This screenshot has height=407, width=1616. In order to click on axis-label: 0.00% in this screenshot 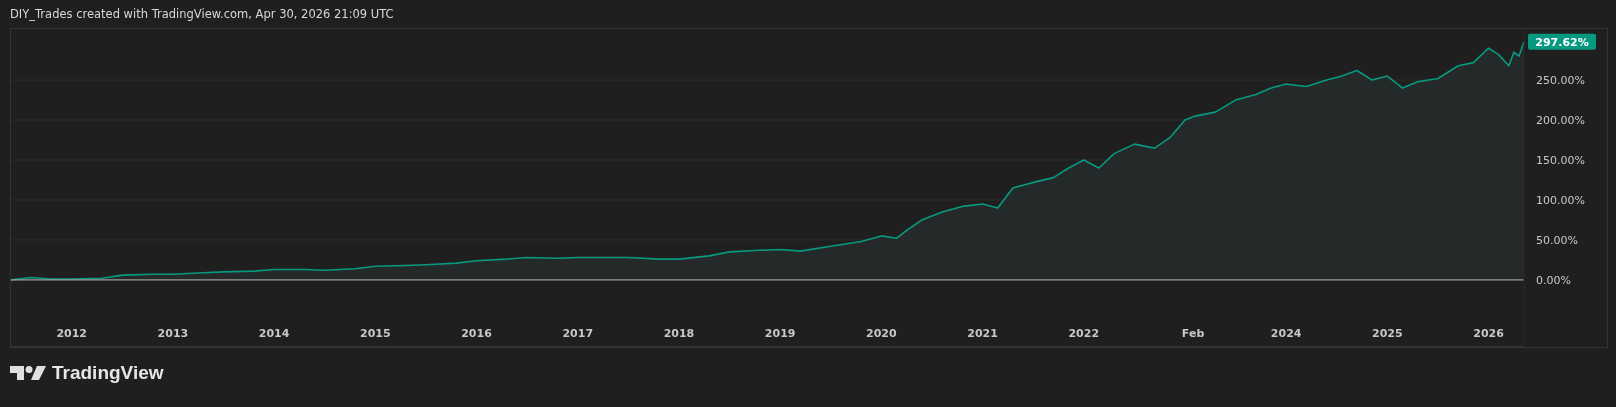, I will do `click(1553, 280)`.